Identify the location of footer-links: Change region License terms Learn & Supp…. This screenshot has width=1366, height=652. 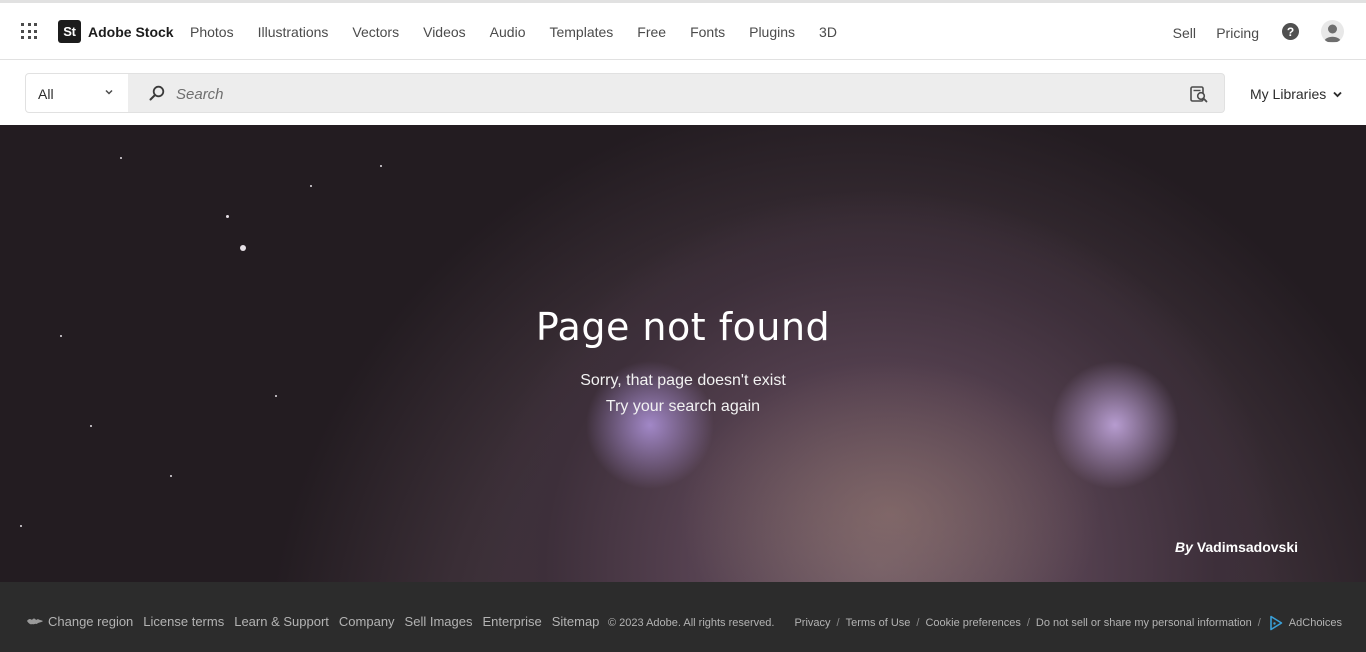
(317, 621).